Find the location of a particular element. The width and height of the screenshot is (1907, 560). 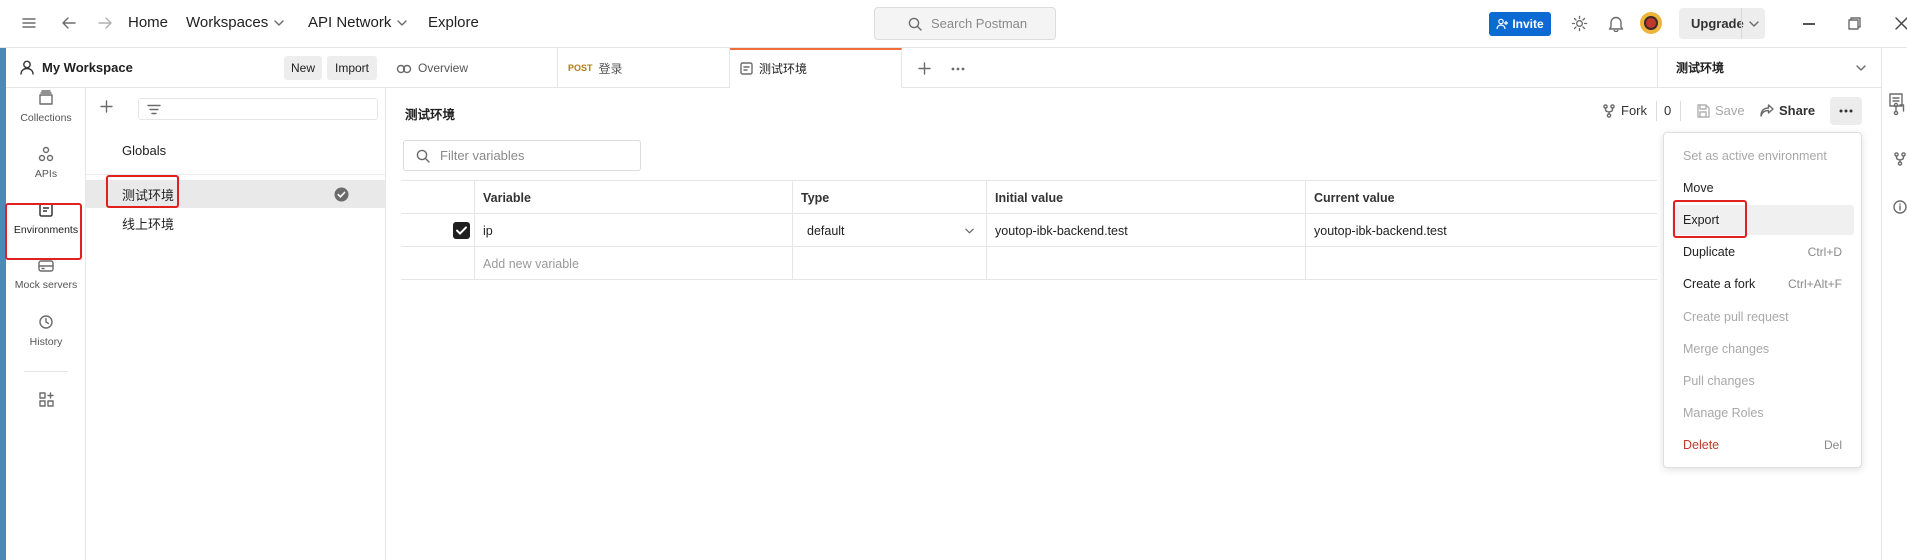

explore-link: Explore is located at coordinates (453, 22).